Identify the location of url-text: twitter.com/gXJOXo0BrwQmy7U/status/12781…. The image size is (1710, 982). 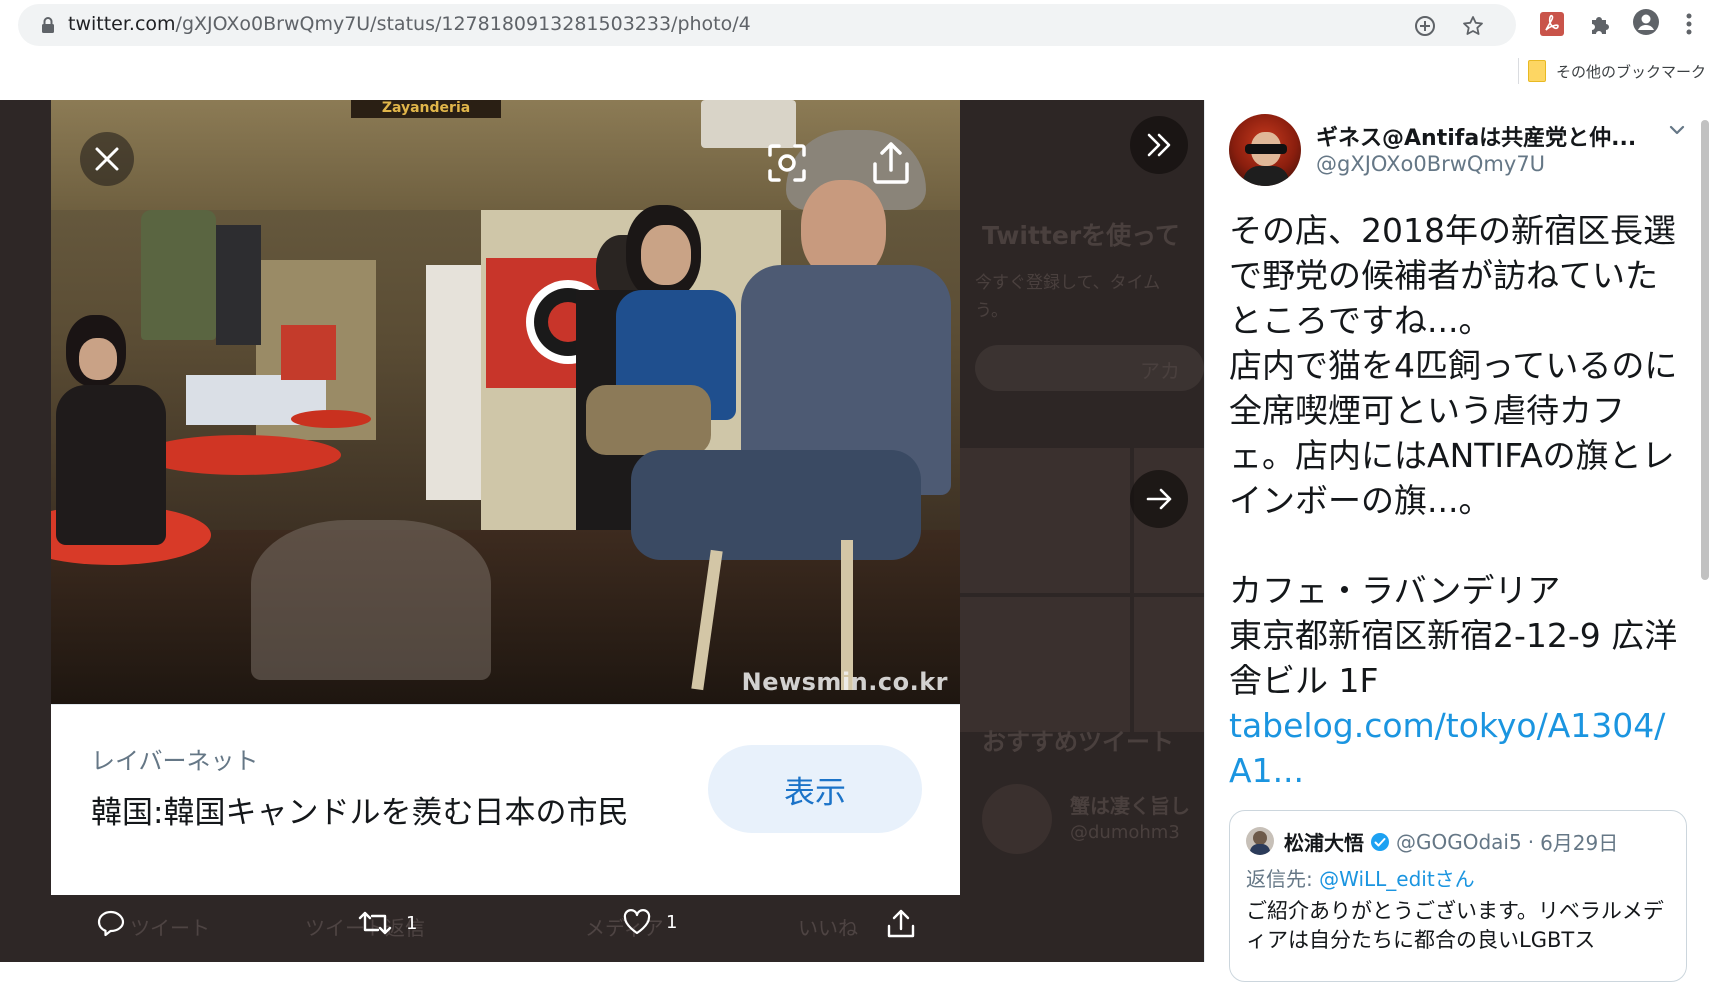
(409, 24).